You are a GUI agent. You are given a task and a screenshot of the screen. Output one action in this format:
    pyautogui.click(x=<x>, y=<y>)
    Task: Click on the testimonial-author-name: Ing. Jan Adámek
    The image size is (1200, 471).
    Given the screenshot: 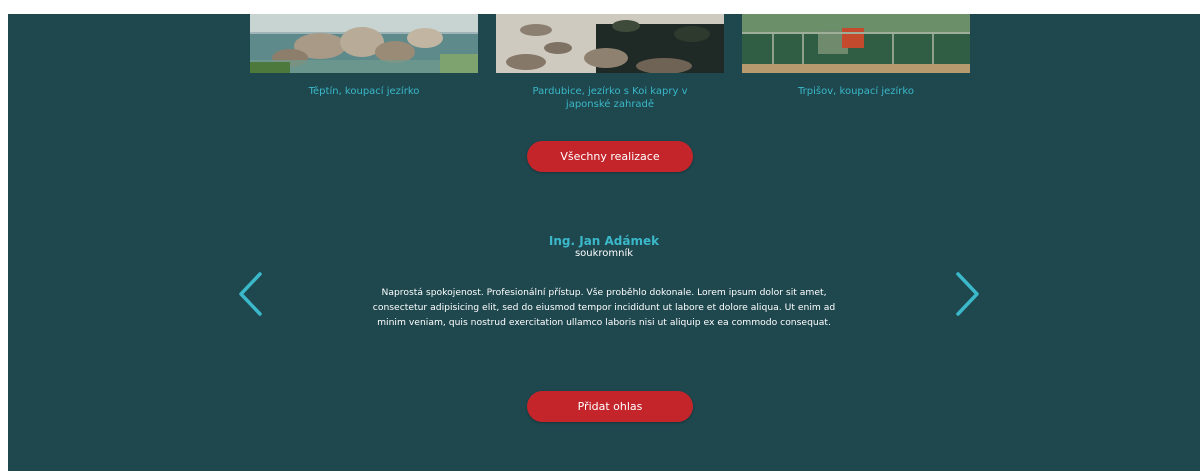 What is the action you would take?
    pyautogui.click(x=604, y=241)
    